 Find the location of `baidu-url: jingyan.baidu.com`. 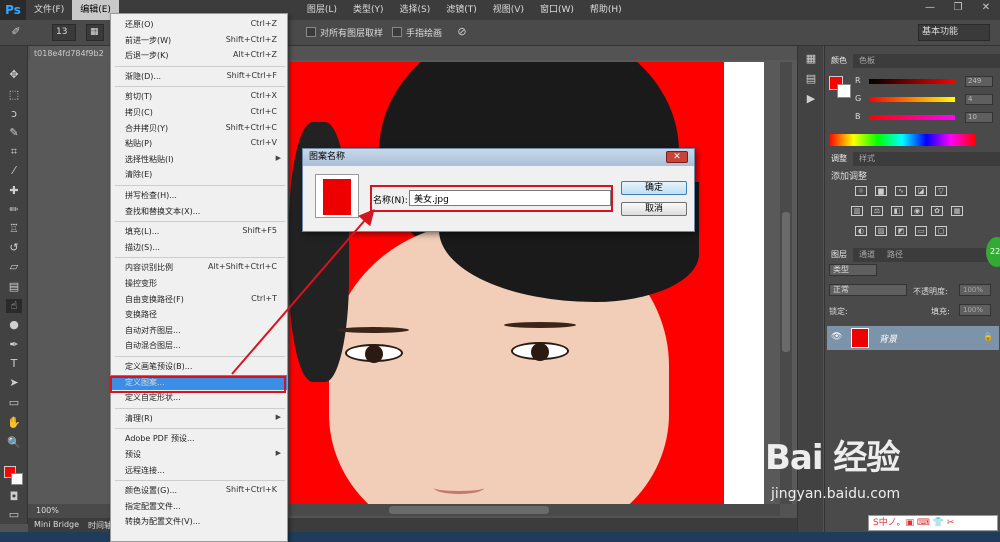

baidu-url: jingyan.baidu.com is located at coordinates (836, 494).